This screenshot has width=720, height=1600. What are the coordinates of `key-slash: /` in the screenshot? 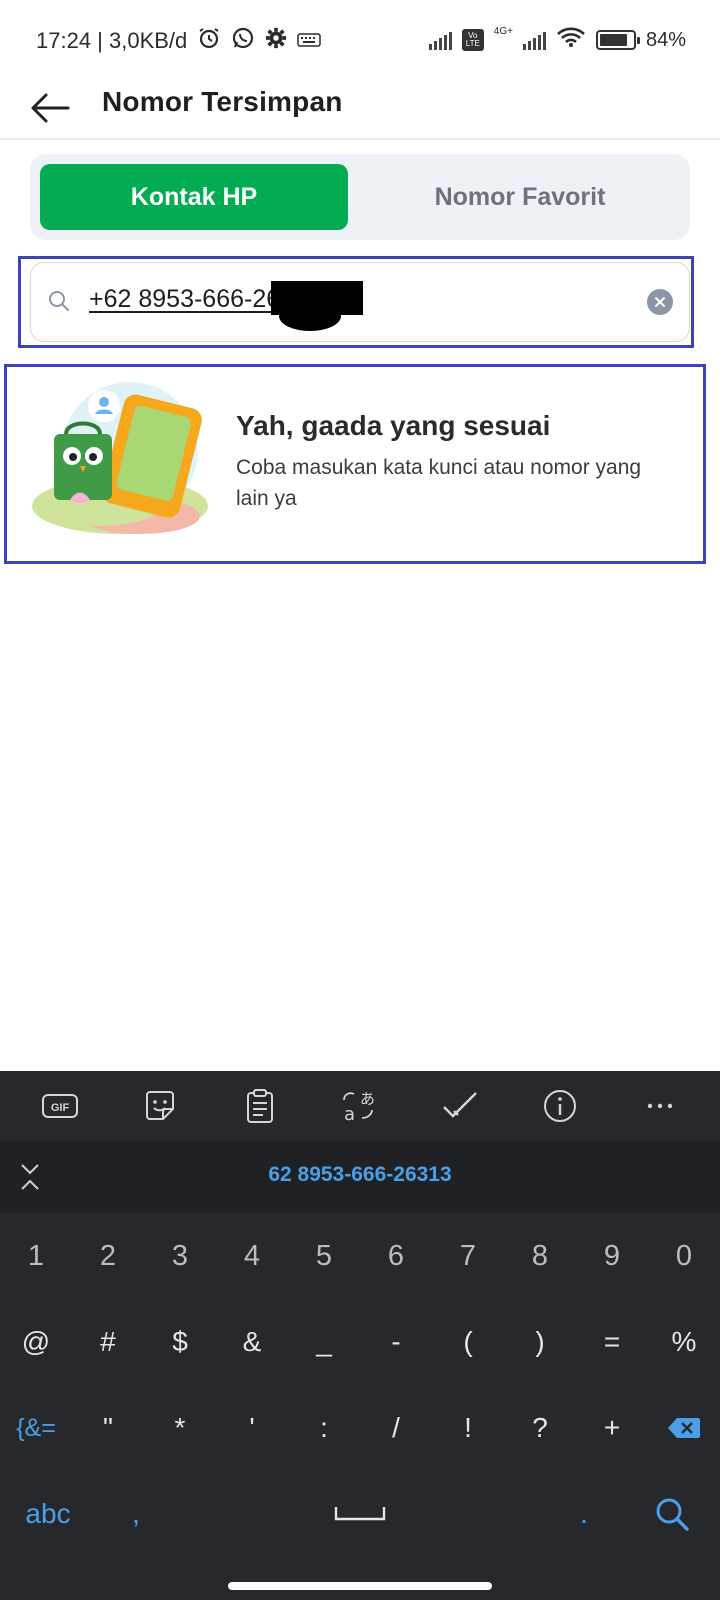 It's located at (396, 1428).